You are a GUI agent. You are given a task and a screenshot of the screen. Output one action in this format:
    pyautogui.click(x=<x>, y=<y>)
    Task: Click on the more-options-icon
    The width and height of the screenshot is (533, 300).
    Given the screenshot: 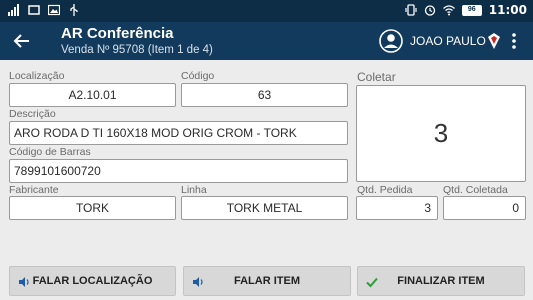 What is the action you would take?
    pyautogui.click(x=514, y=41)
    